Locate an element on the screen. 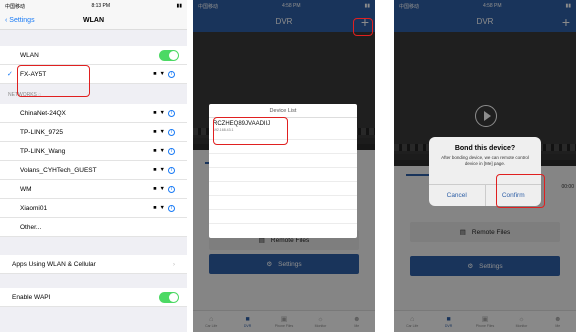  carrier-label: 中国移动 is located at coordinates (15, 6).